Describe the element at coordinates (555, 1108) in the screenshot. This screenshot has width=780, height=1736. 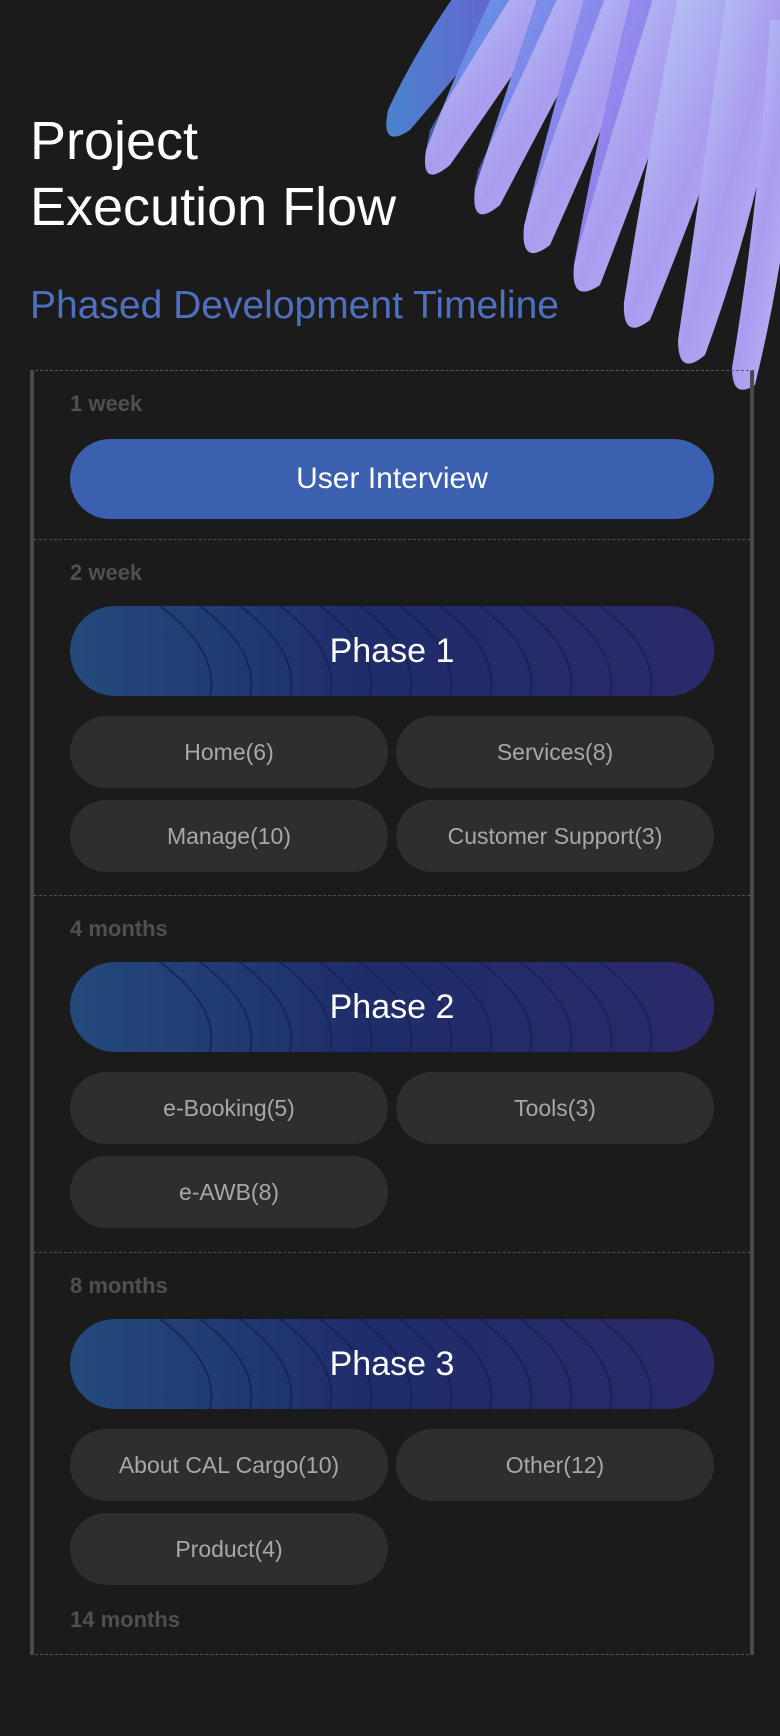
I see `chip-tools: Tools(3)` at that location.